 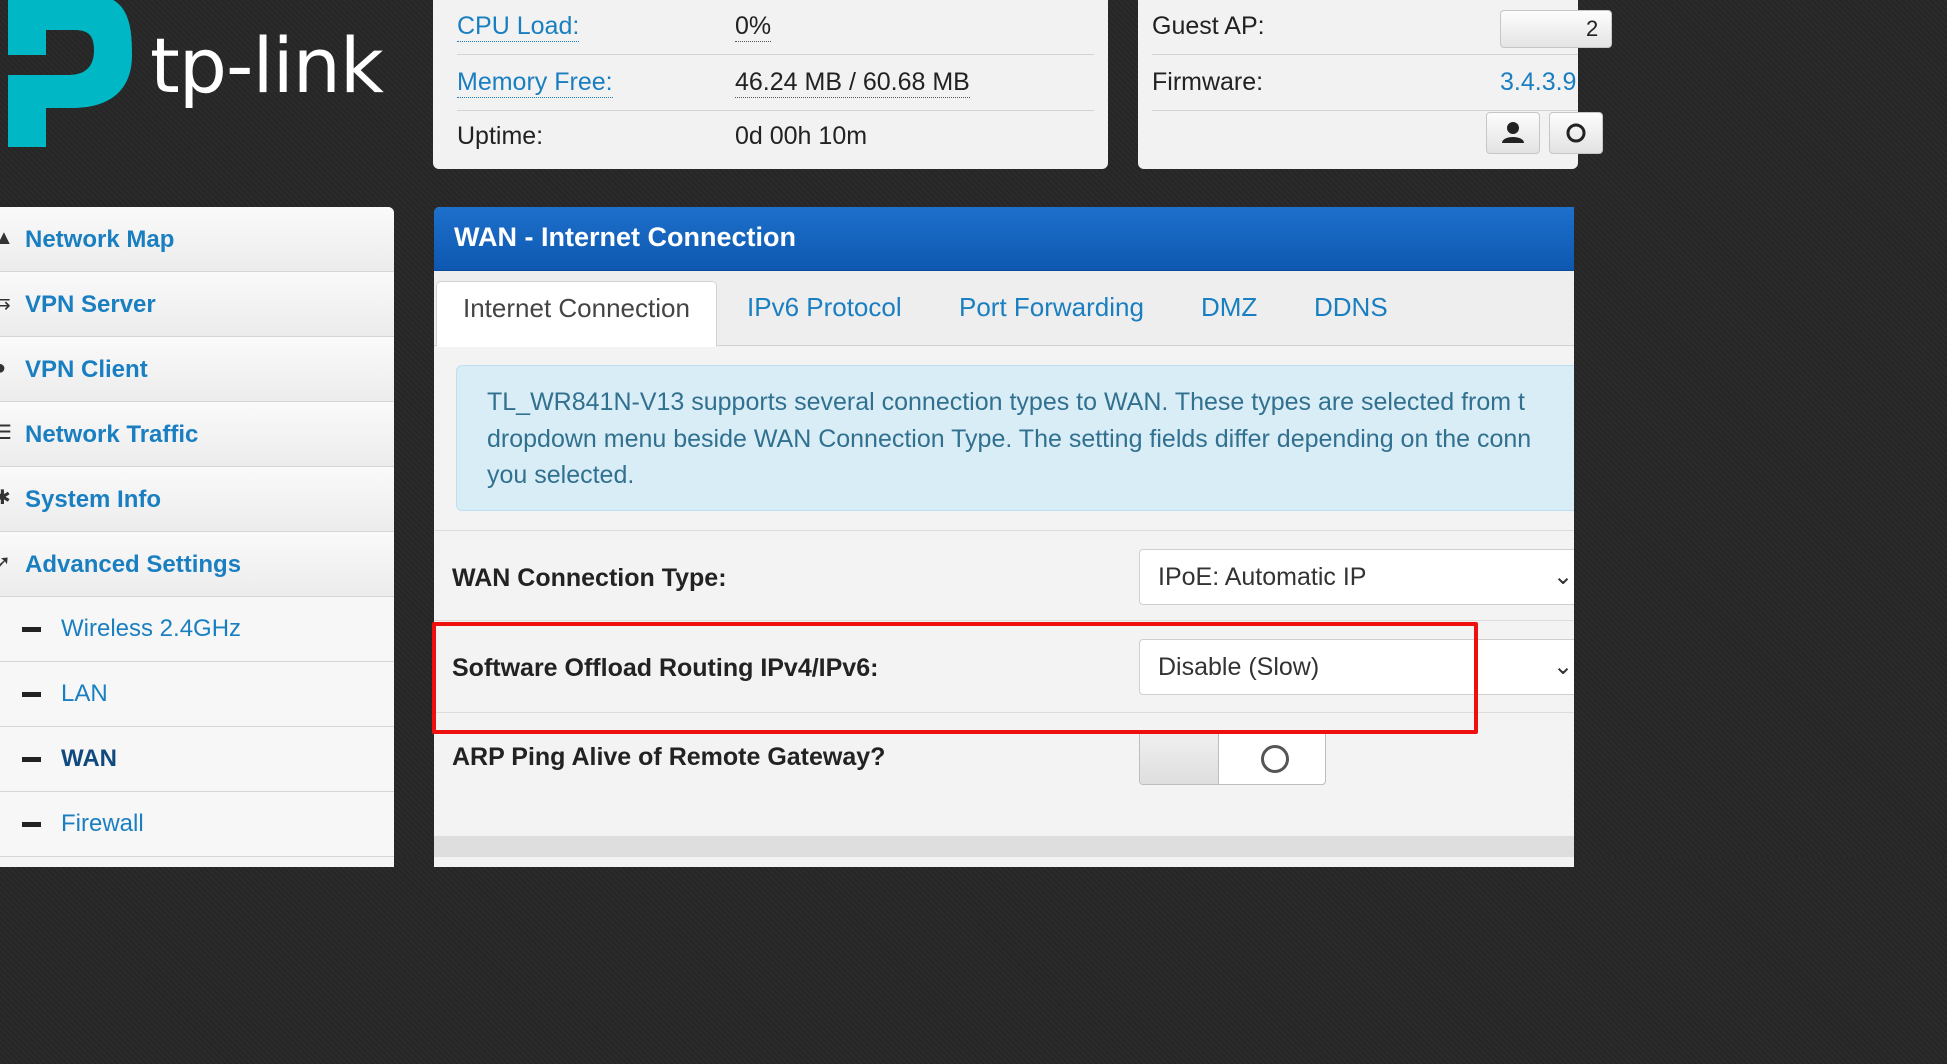 What do you see at coordinates (1232, 758) in the screenshot?
I see `arp-ping-toggle` at bounding box center [1232, 758].